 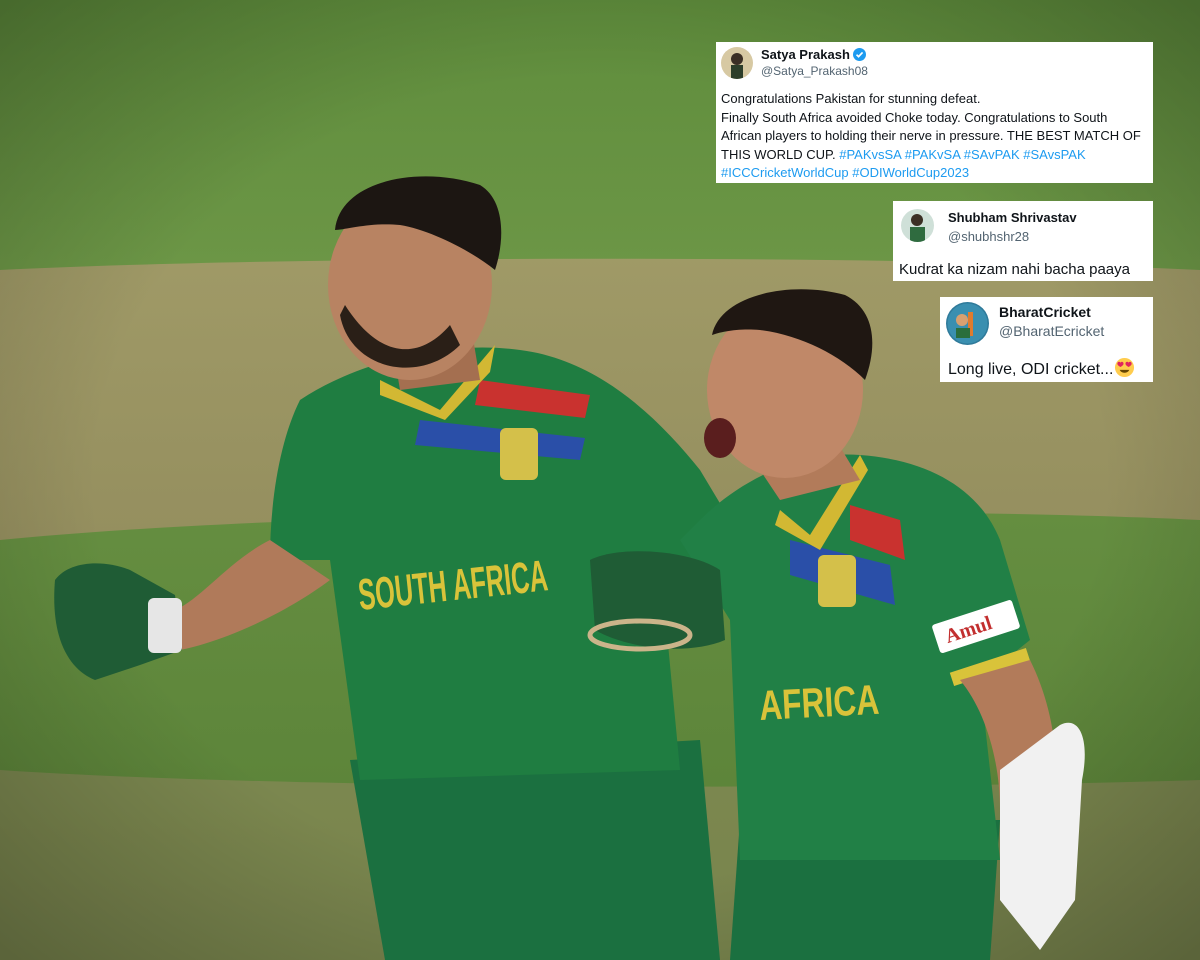 I want to click on right-player-mouth, so click(x=720, y=438).